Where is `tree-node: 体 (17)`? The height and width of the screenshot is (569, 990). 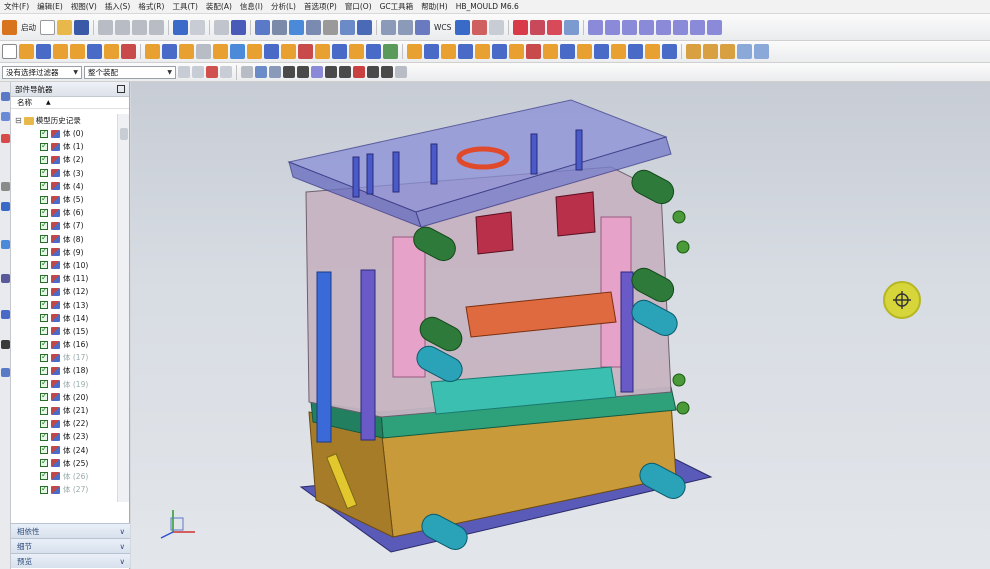
tree-node: 体 (17) is located at coordinates (64, 357).